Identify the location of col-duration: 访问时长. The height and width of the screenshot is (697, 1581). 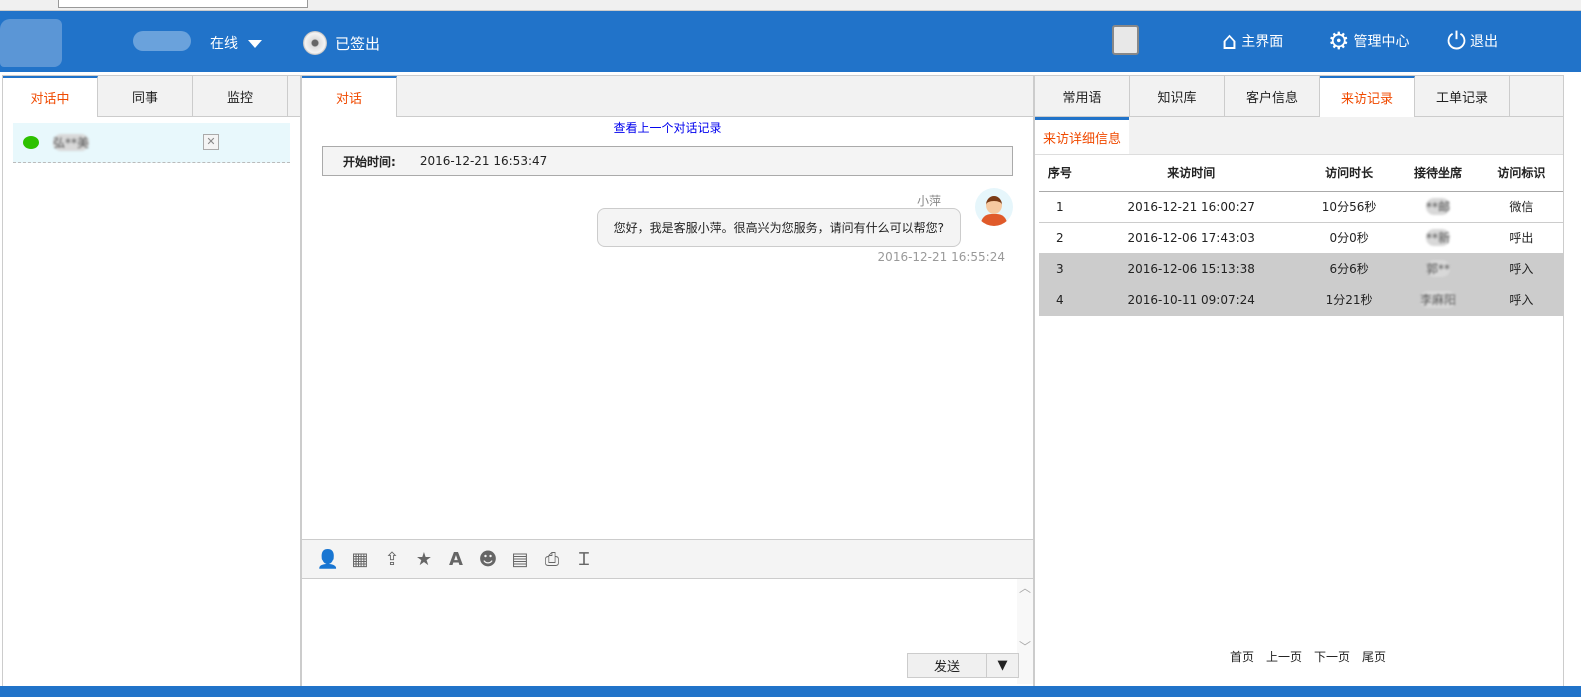
(1349, 173).